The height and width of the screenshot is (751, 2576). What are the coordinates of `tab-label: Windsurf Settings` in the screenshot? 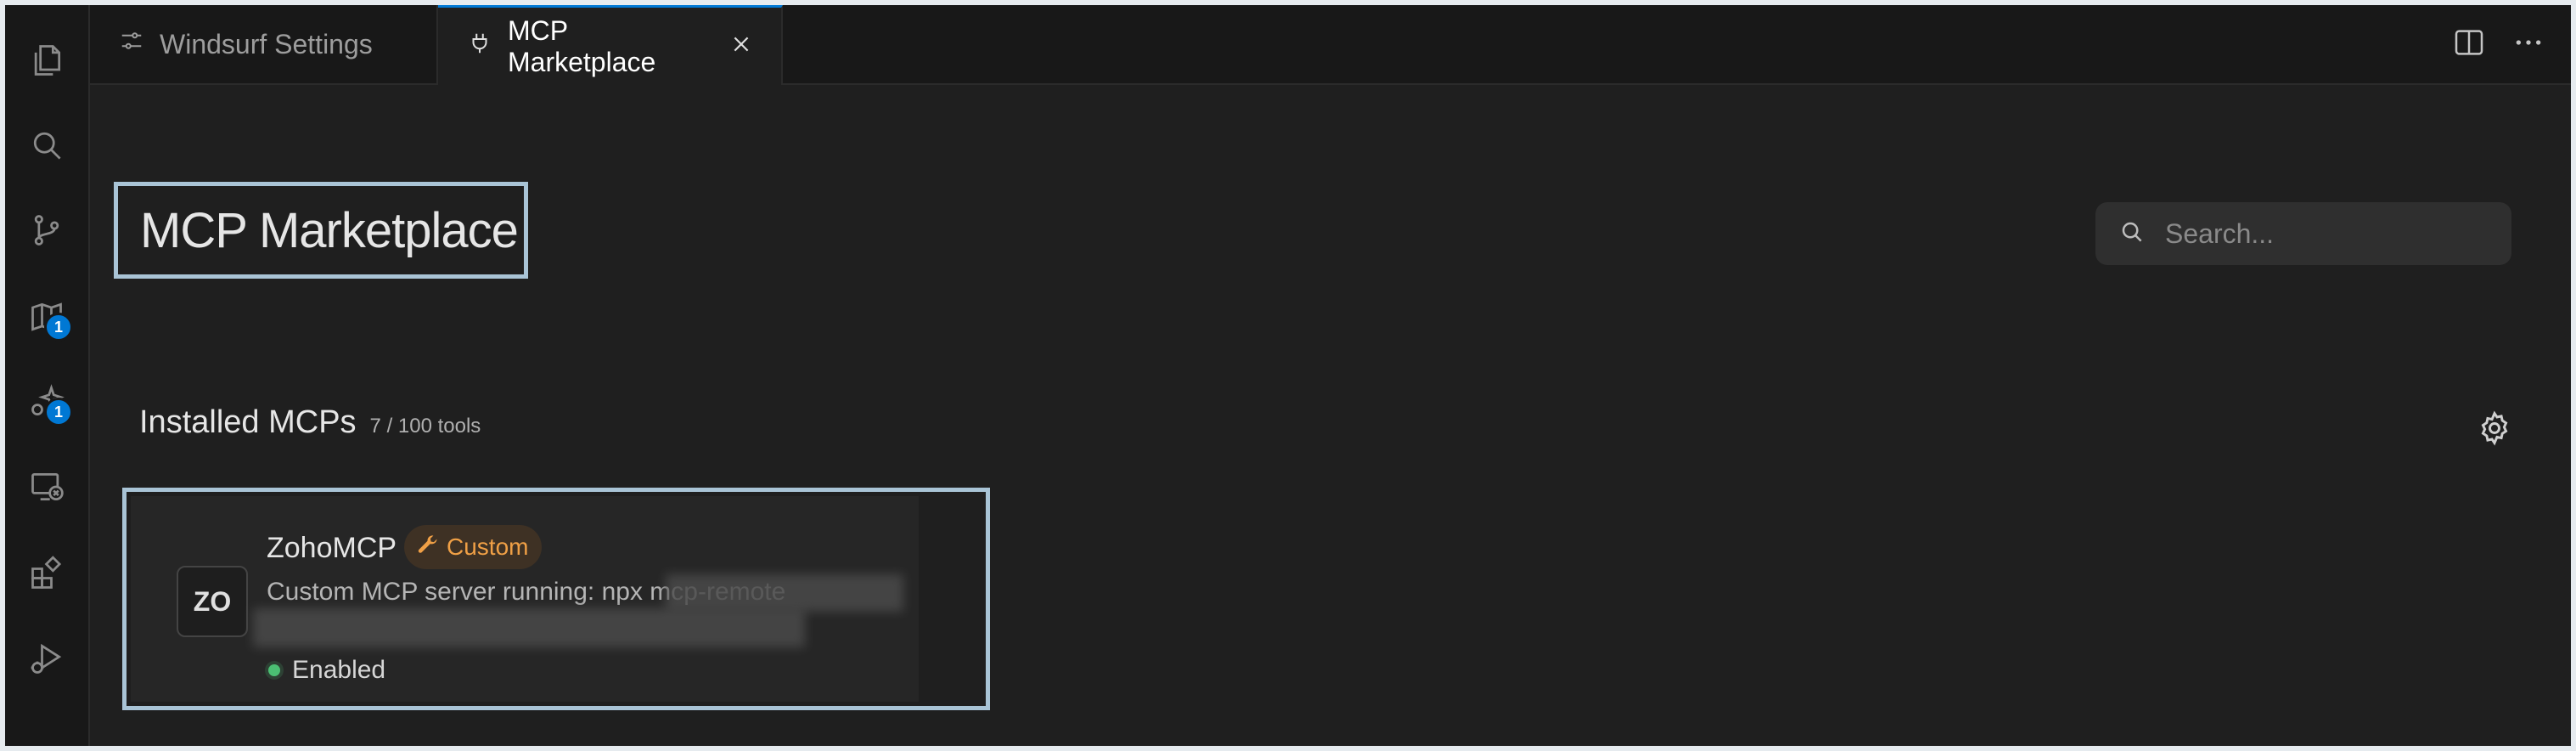 It's located at (266, 43).